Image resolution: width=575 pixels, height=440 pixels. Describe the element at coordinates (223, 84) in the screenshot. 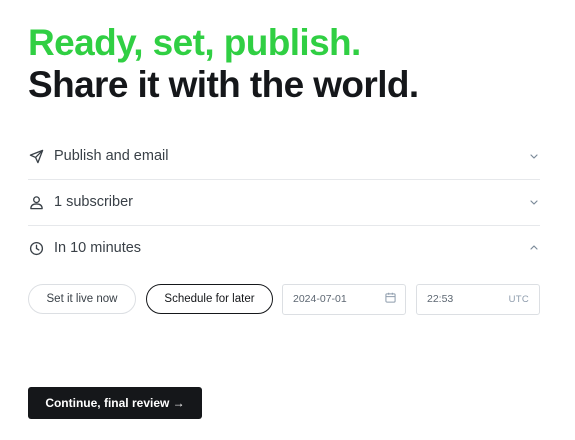

I see `headline-main: Share it with the world.` at that location.